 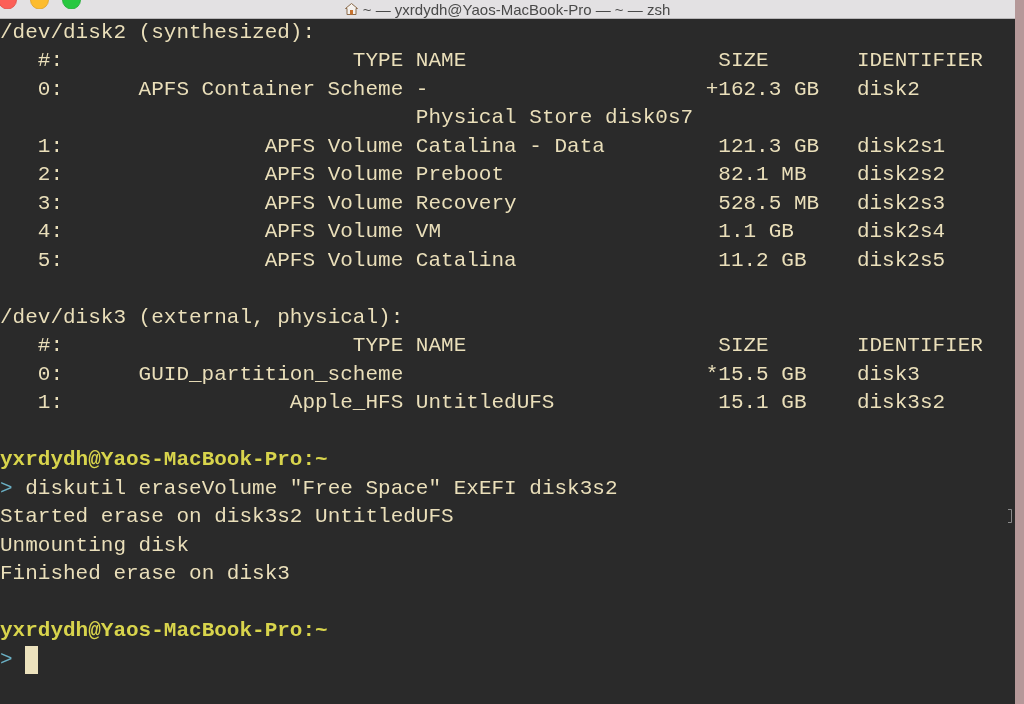 What do you see at coordinates (50, 175) in the screenshot?
I see `partition-index: 2:` at bounding box center [50, 175].